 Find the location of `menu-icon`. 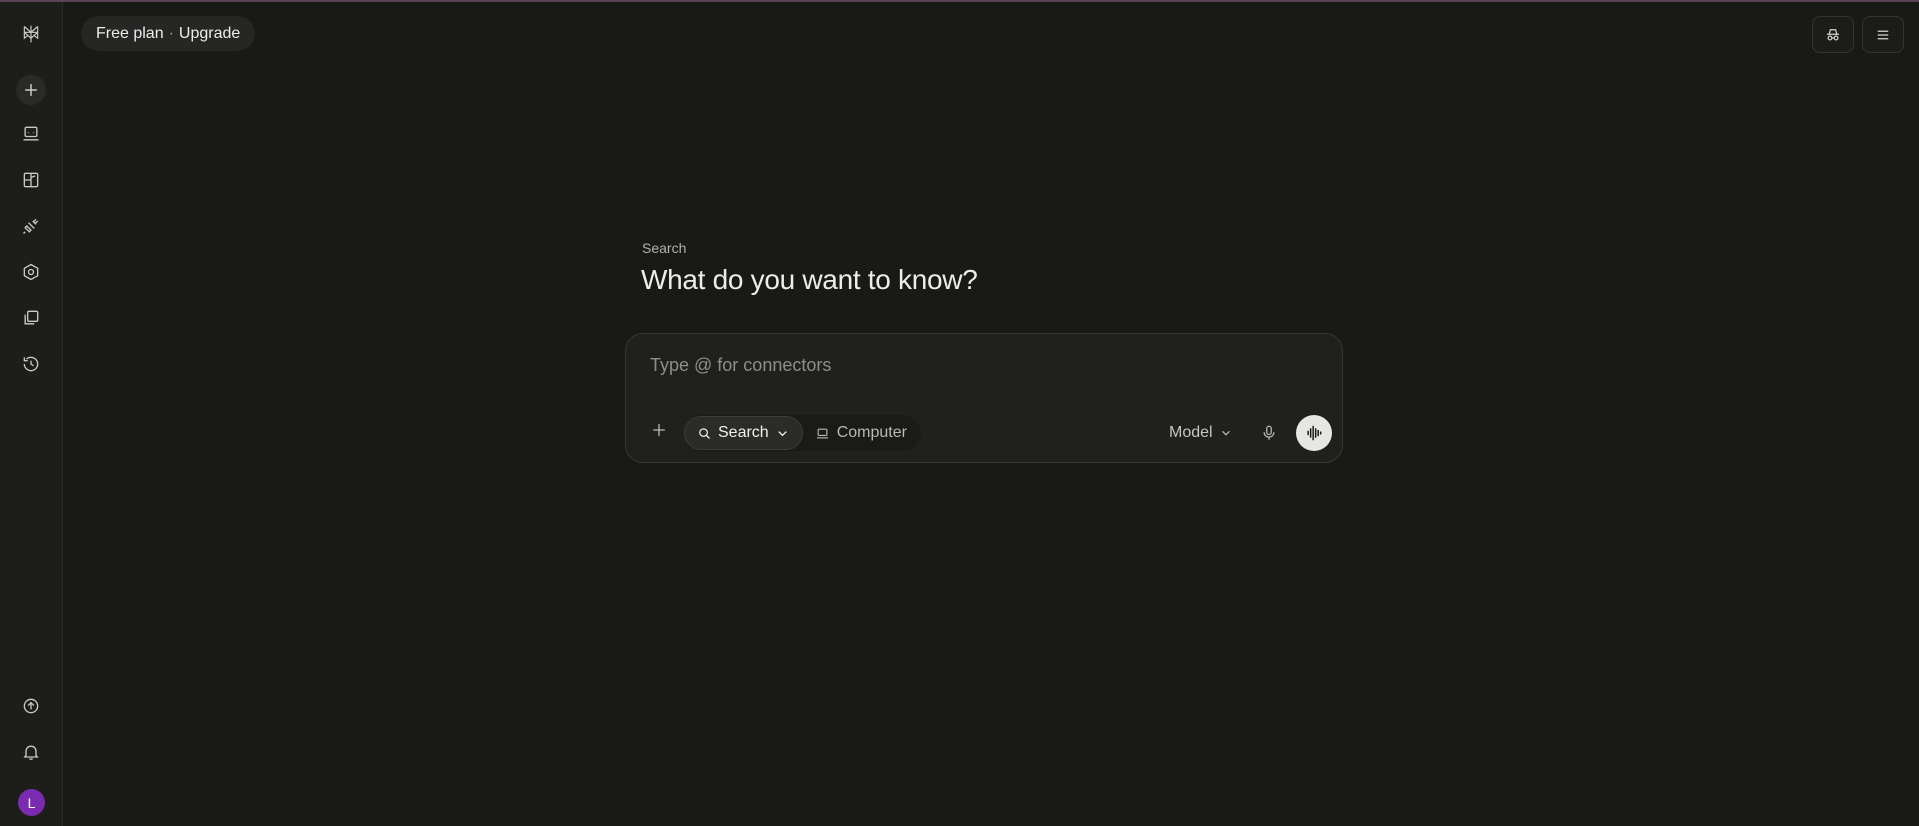

menu-icon is located at coordinates (1883, 34).